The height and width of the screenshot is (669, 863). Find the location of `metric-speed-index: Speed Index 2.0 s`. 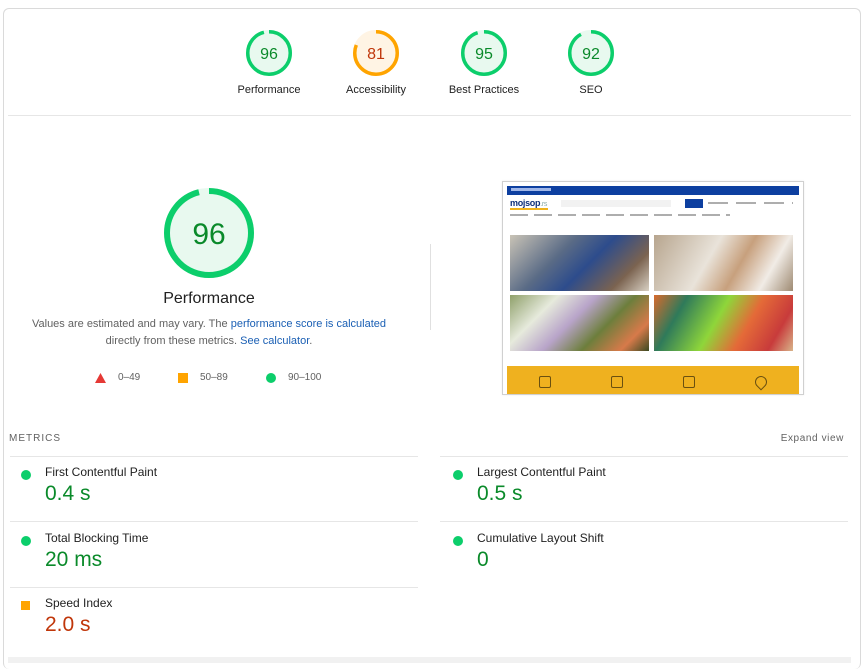

metric-speed-index: Speed Index 2.0 s is located at coordinates (210, 623).